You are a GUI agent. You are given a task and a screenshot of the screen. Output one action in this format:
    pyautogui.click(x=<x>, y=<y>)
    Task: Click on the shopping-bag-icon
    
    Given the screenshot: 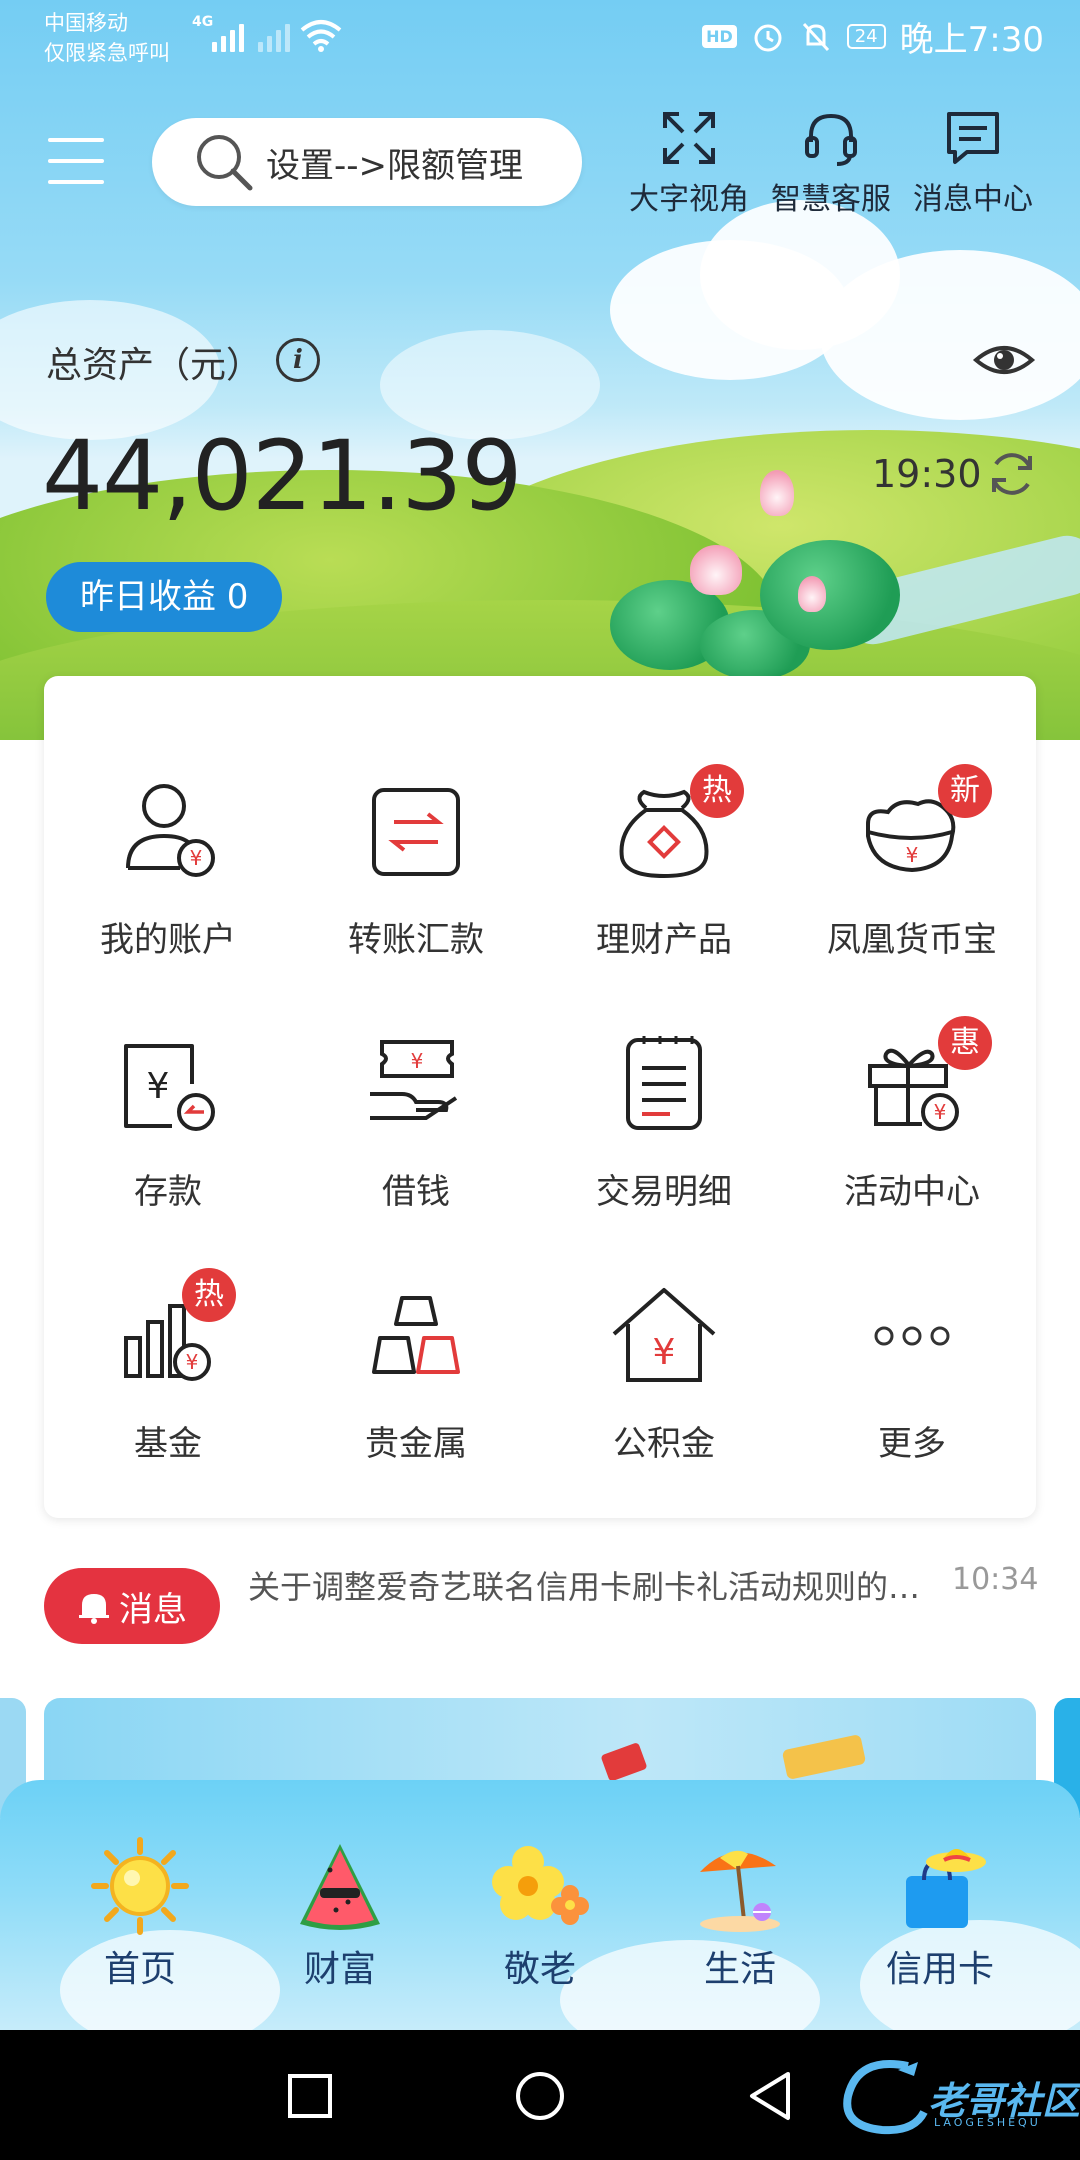 What is the action you would take?
    pyautogui.click(x=946, y=1888)
    